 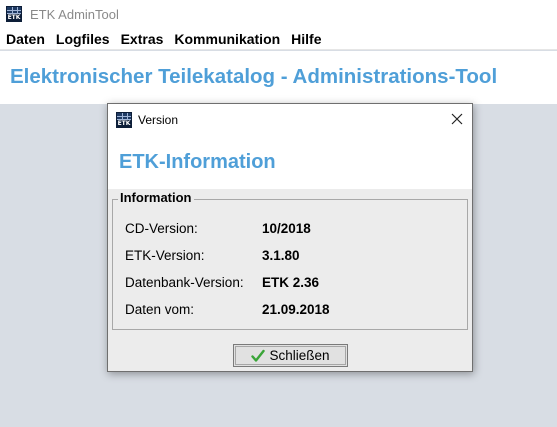 What do you see at coordinates (229, 39) in the screenshot?
I see `menu-kommunikation: Kommunikation` at bounding box center [229, 39].